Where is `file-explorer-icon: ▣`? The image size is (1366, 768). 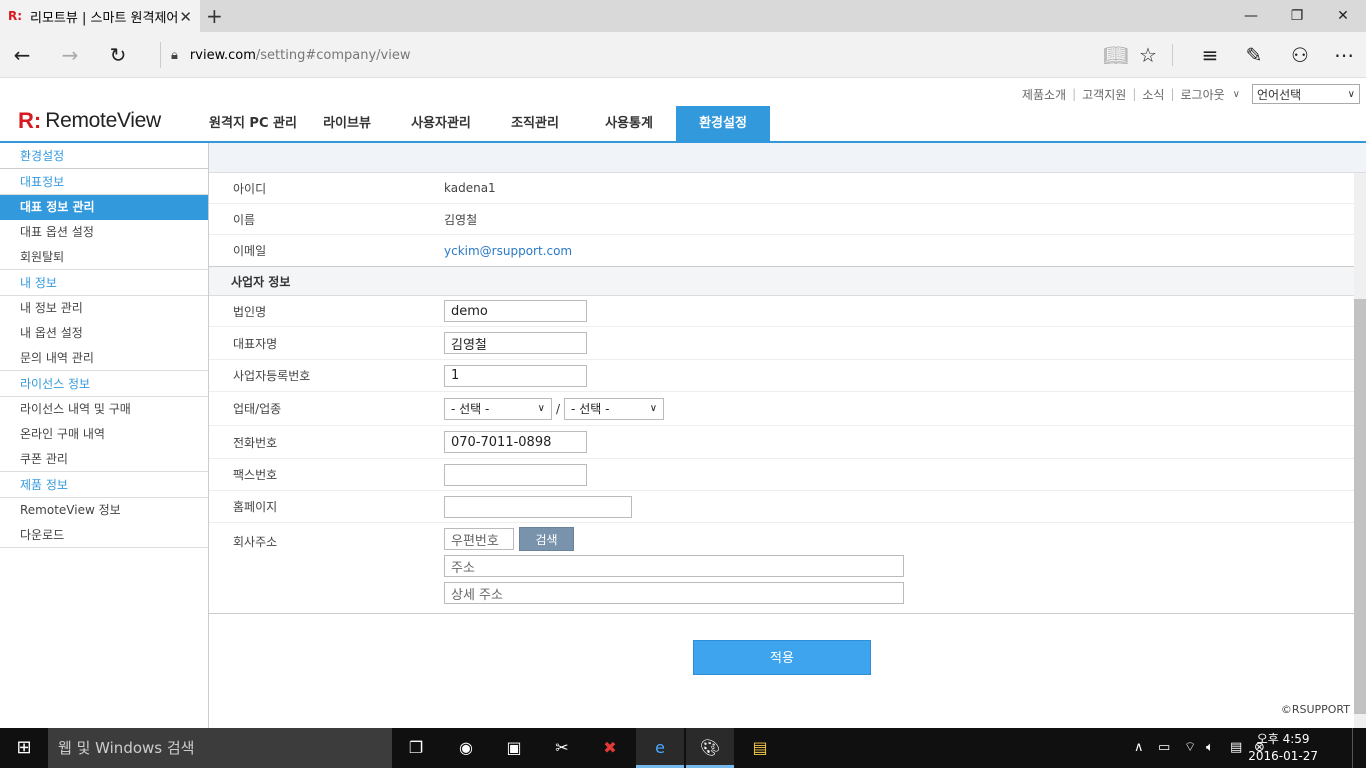
file-explorer-icon: ▣ is located at coordinates (514, 748).